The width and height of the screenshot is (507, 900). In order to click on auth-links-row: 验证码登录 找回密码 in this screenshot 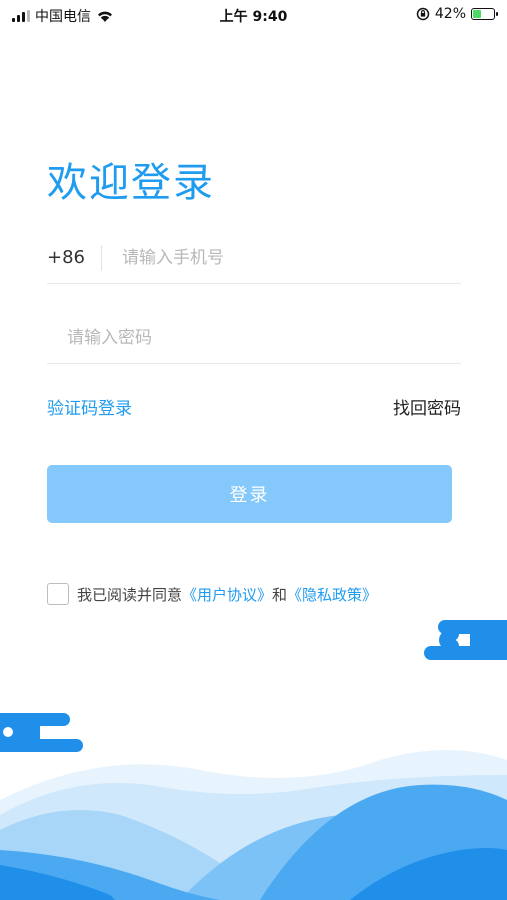, I will do `click(254, 406)`.